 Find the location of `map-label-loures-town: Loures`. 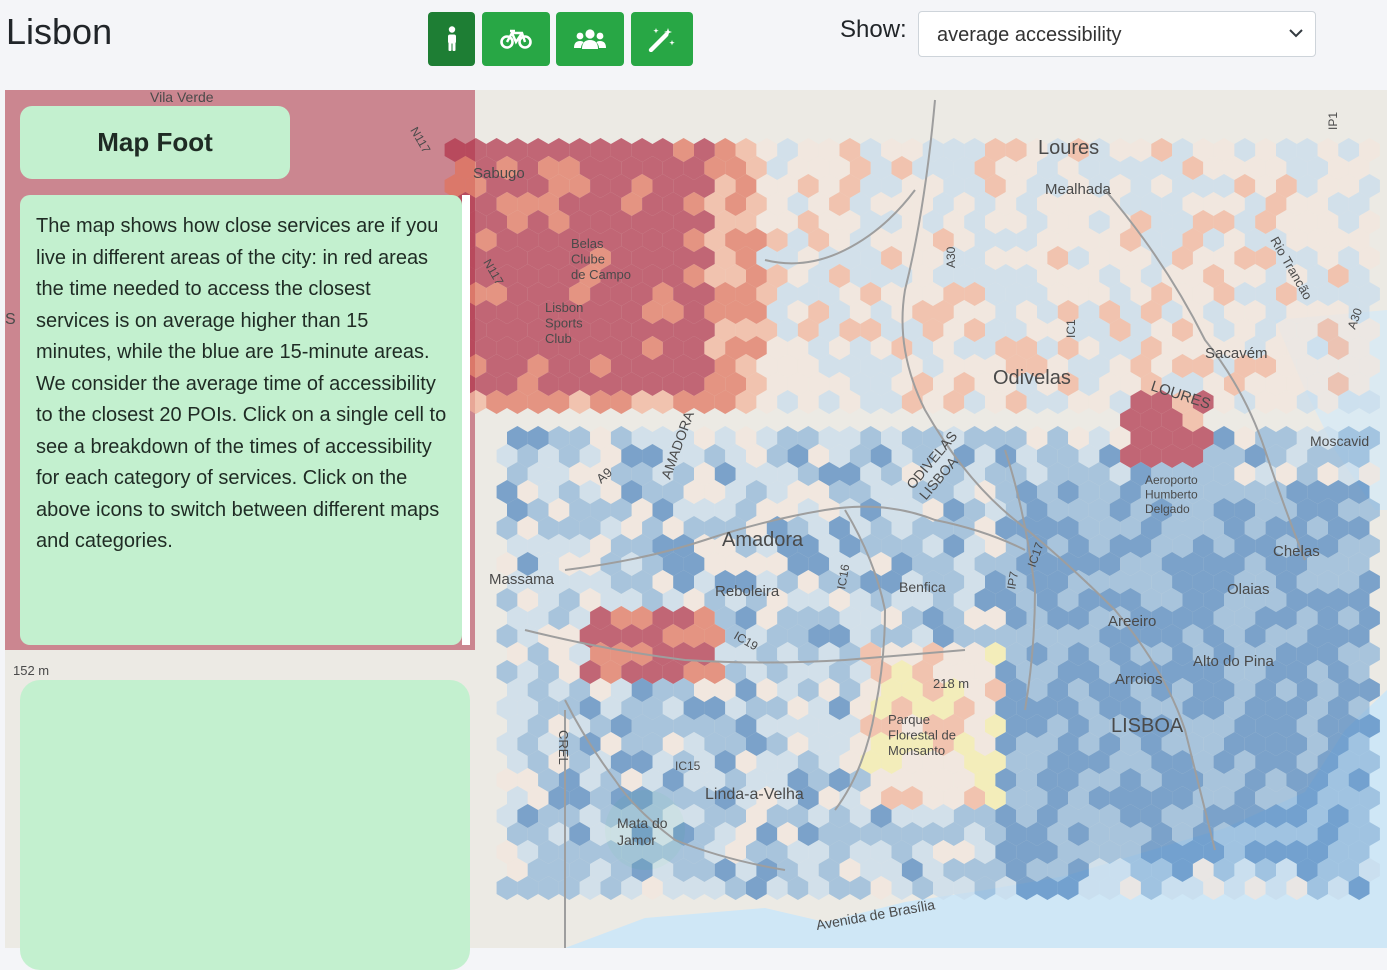

map-label-loures-town: Loures is located at coordinates (1068, 148).